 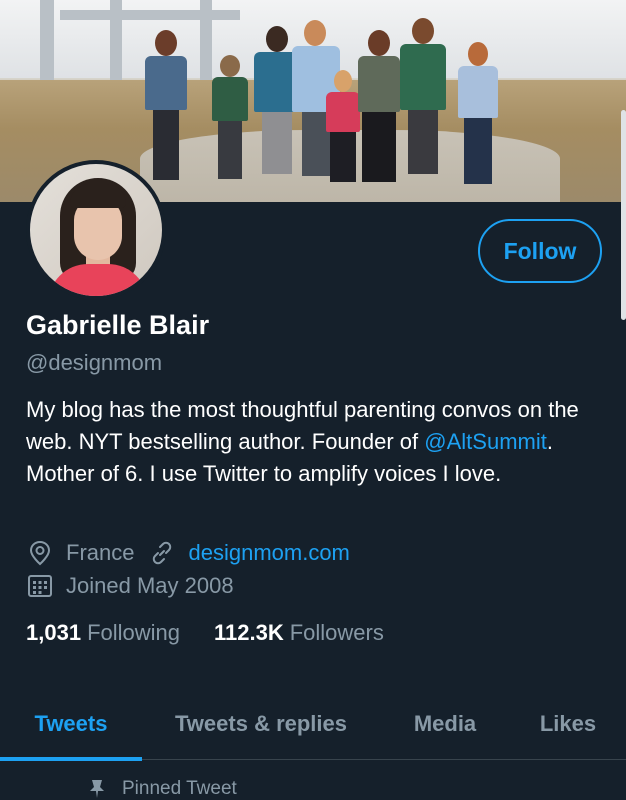 I want to click on display-name: Gabrielle Blair, so click(x=118, y=325).